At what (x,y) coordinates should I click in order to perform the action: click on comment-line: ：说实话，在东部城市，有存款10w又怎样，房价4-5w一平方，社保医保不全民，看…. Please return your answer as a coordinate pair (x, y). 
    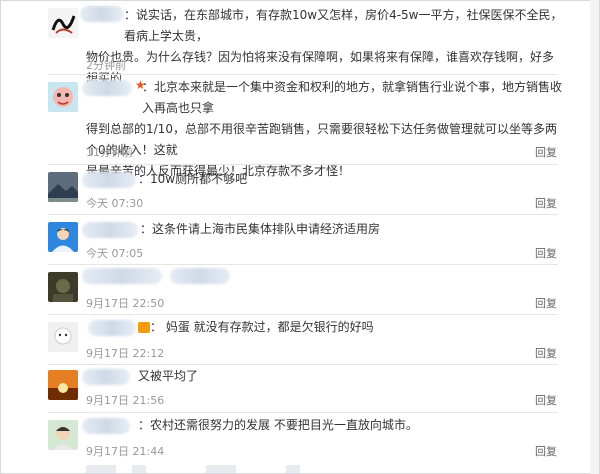
    Looking at the image, I should click on (343, 25).